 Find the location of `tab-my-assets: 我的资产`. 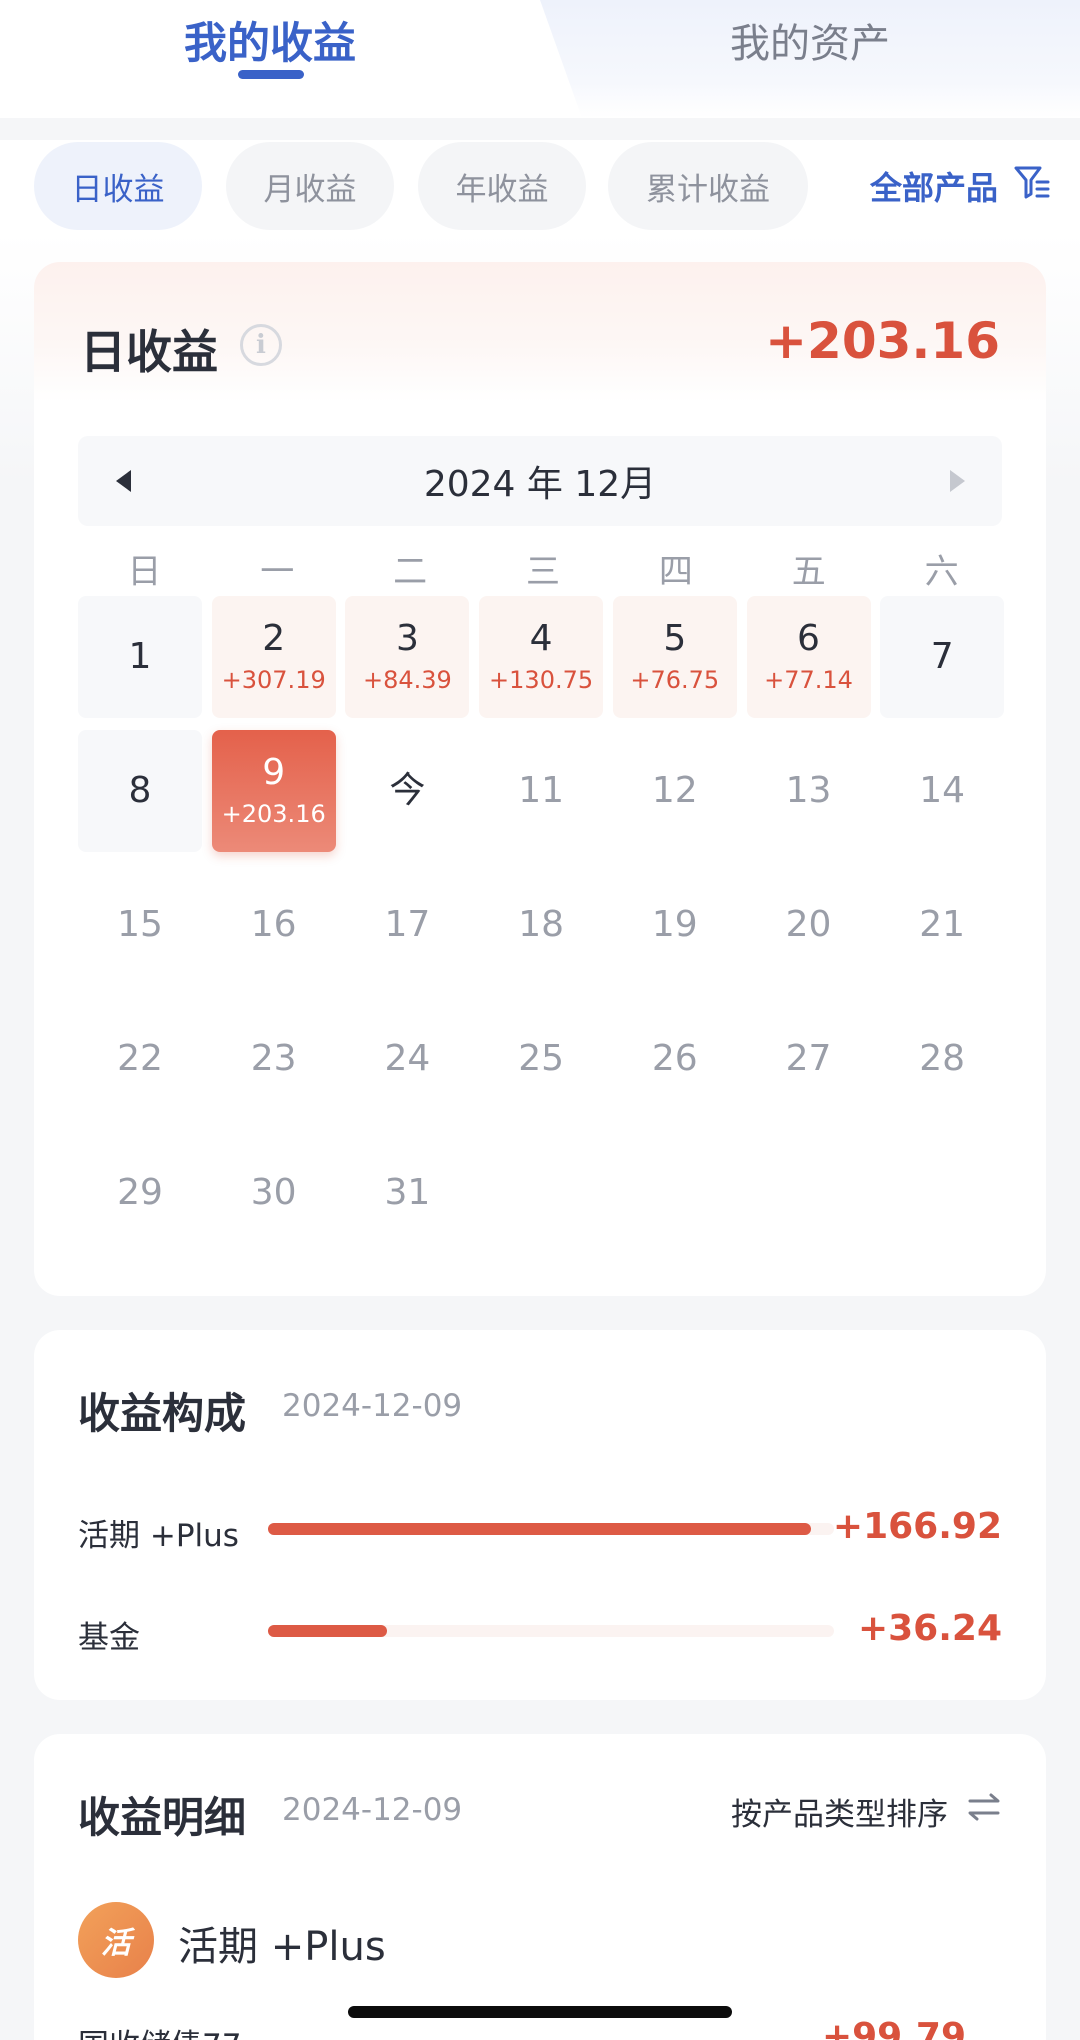

tab-my-assets: 我的资产 is located at coordinates (810, 40).